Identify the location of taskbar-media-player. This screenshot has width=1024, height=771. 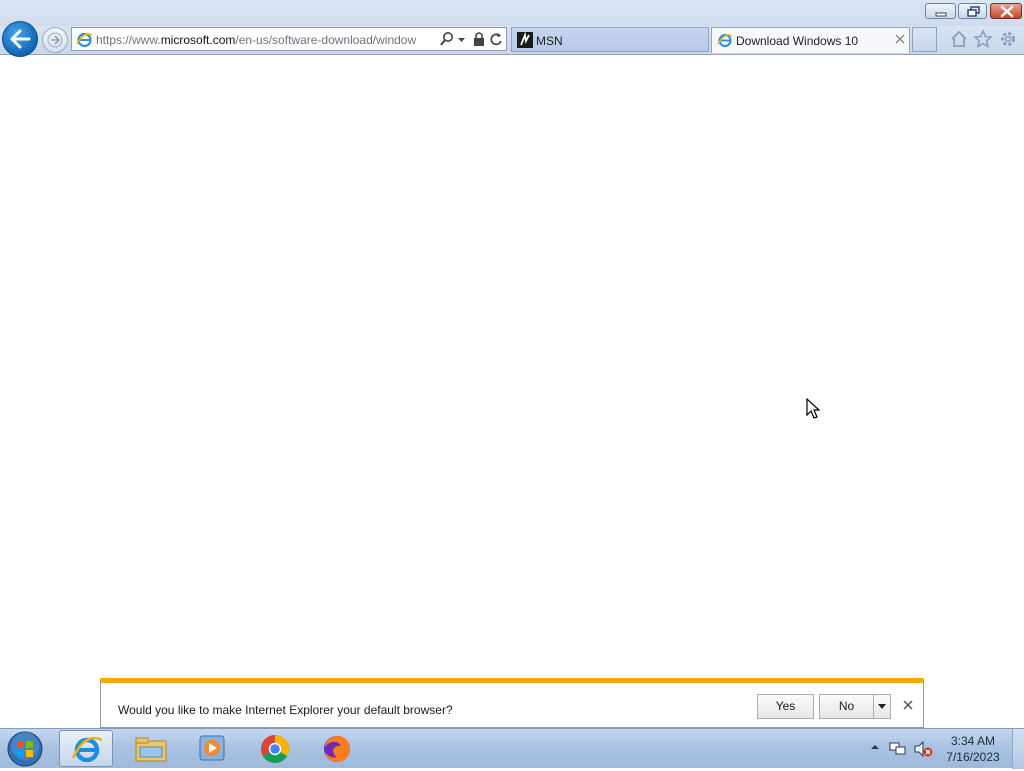
(213, 748).